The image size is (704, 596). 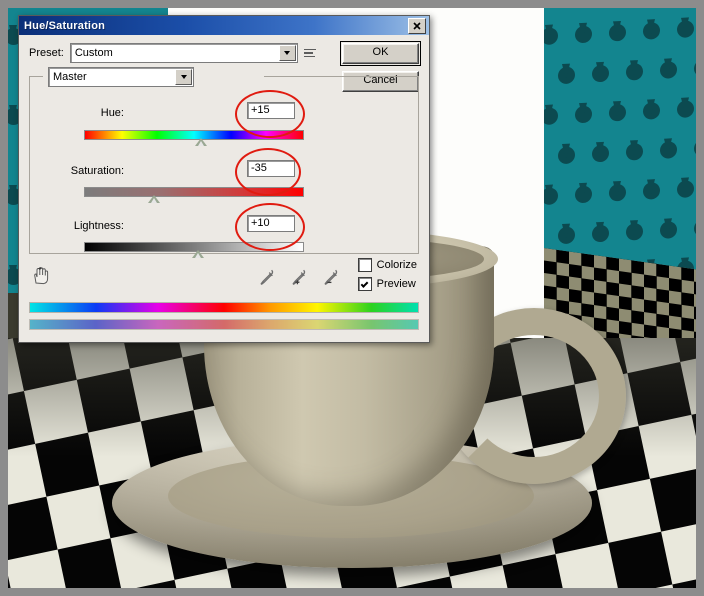 I want to click on eyedropper-glyph, so click(x=267, y=277).